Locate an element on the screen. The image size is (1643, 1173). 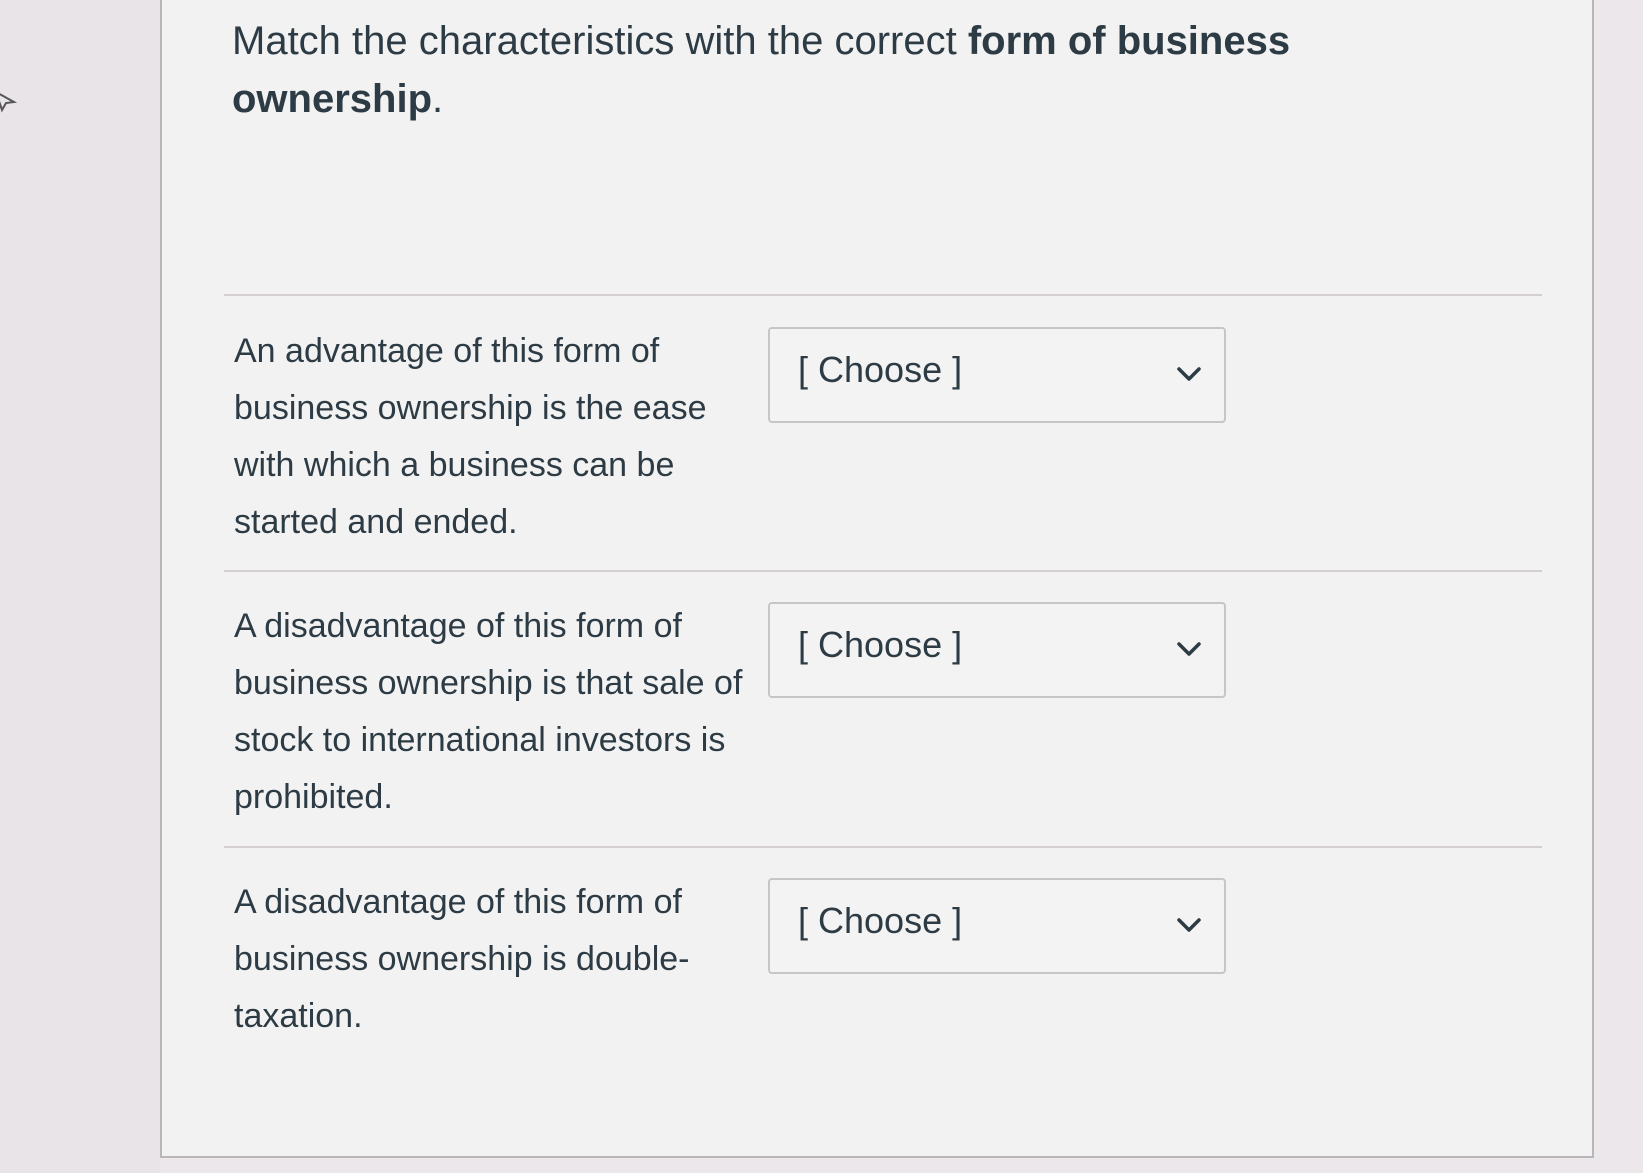
form-select-dropdown-2: [ Choose ] is located at coordinates (997, 650).